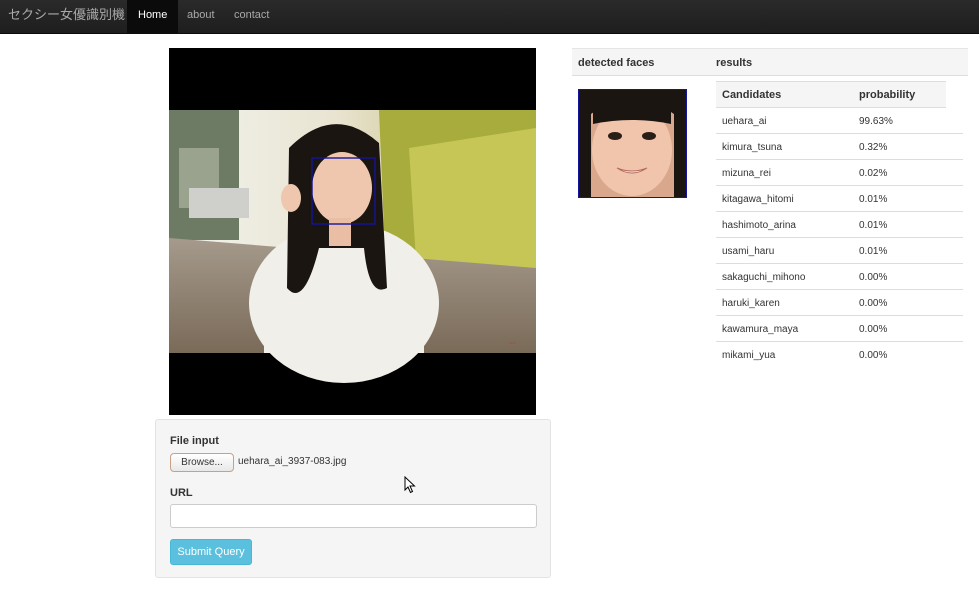  Describe the element at coordinates (839, 277) in the screenshot. I see `table-row: sakaguchi_mihono 0.00%` at that location.